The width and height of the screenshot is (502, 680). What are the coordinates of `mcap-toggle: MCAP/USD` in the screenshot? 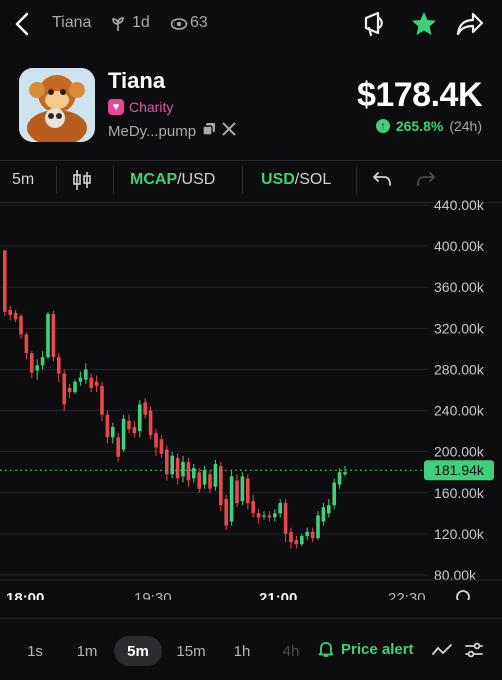 It's located at (172, 180).